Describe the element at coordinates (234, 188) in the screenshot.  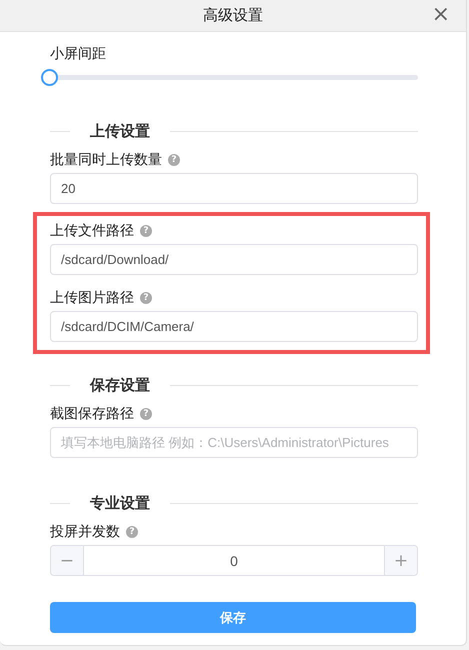
I see `input-field: 20` at that location.